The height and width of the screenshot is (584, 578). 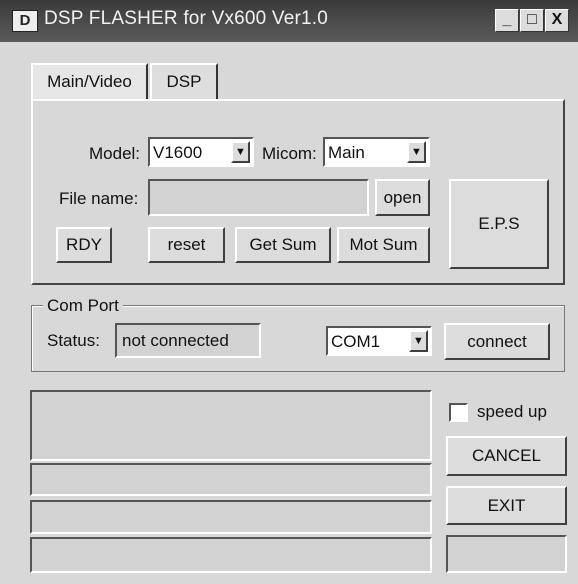 I want to click on minimize-button: _, so click(x=507, y=20).